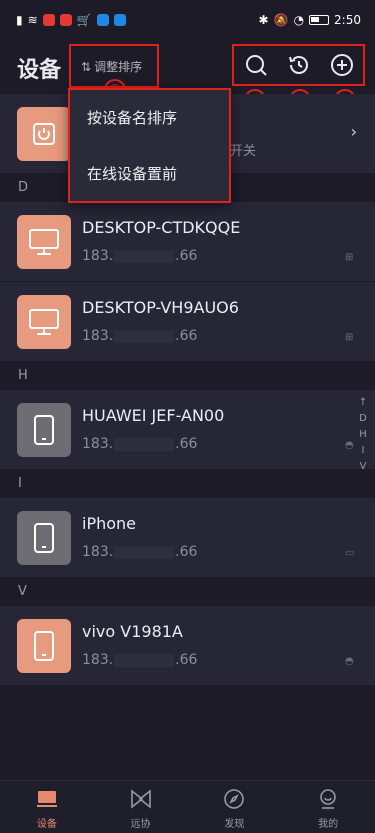 Image resolution: width=375 pixels, height=833 pixels. I want to click on status-icons-right: ✱ 🔕 ◔ 2:50, so click(310, 20).